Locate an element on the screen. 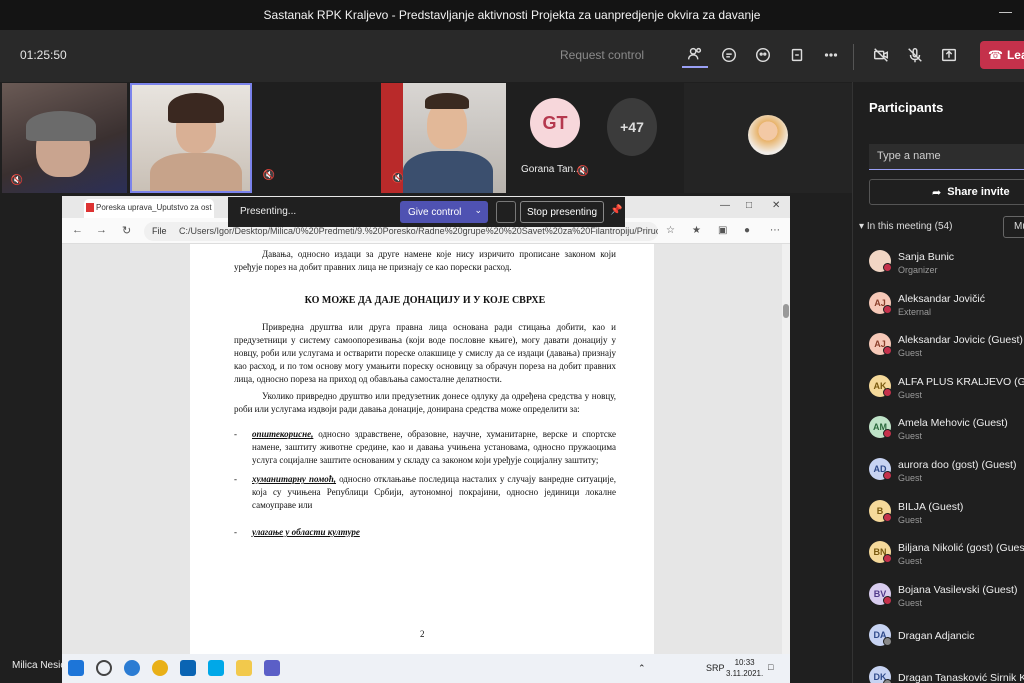  close-icon: ✕ is located at coordinates (776, 205).